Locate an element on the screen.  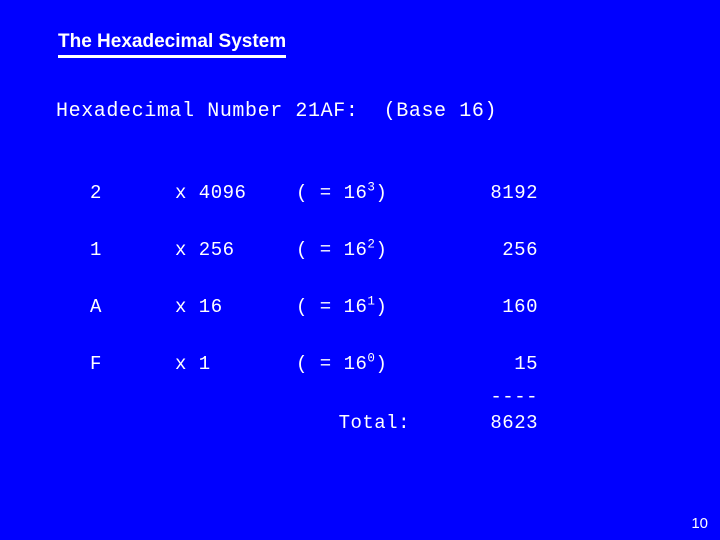
table-row: 2 x 4096 ( = 163) 8192 is located at coordinates (360, 210).